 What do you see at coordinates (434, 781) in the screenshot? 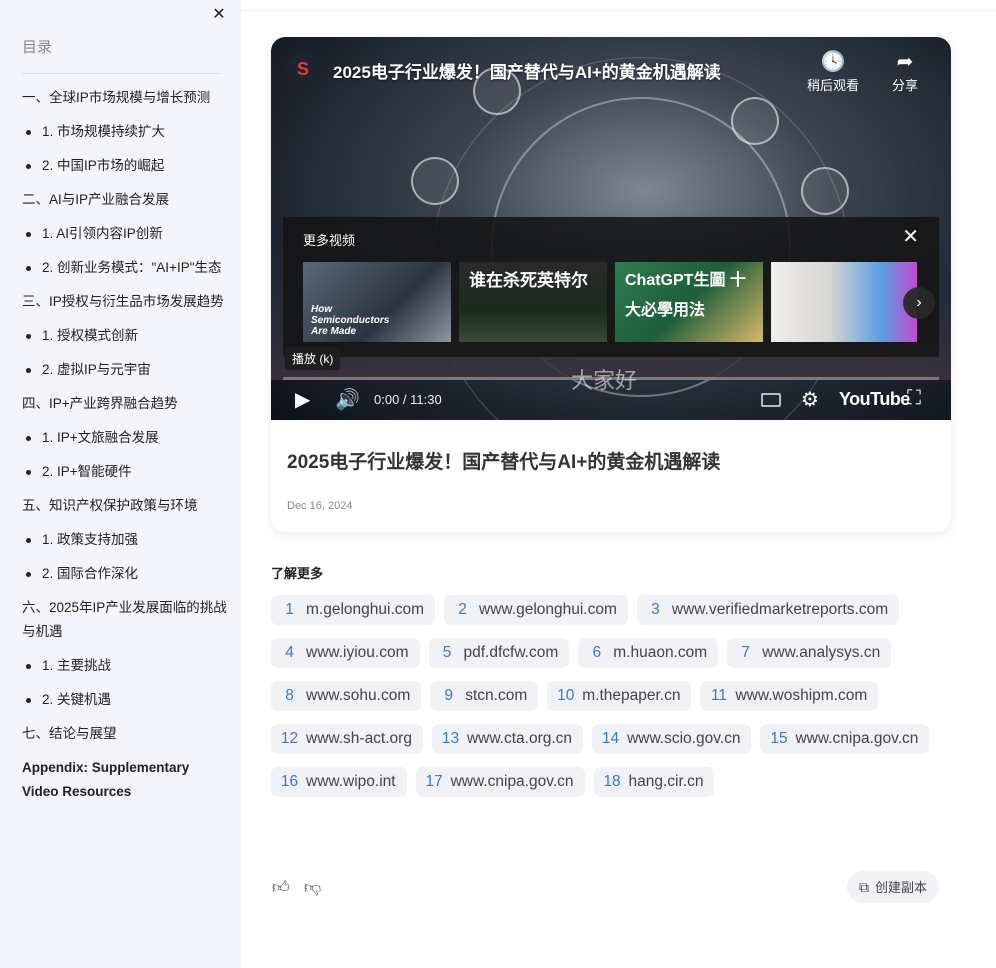
I see `source-link-number: 17` at bounding box center [434, 781].